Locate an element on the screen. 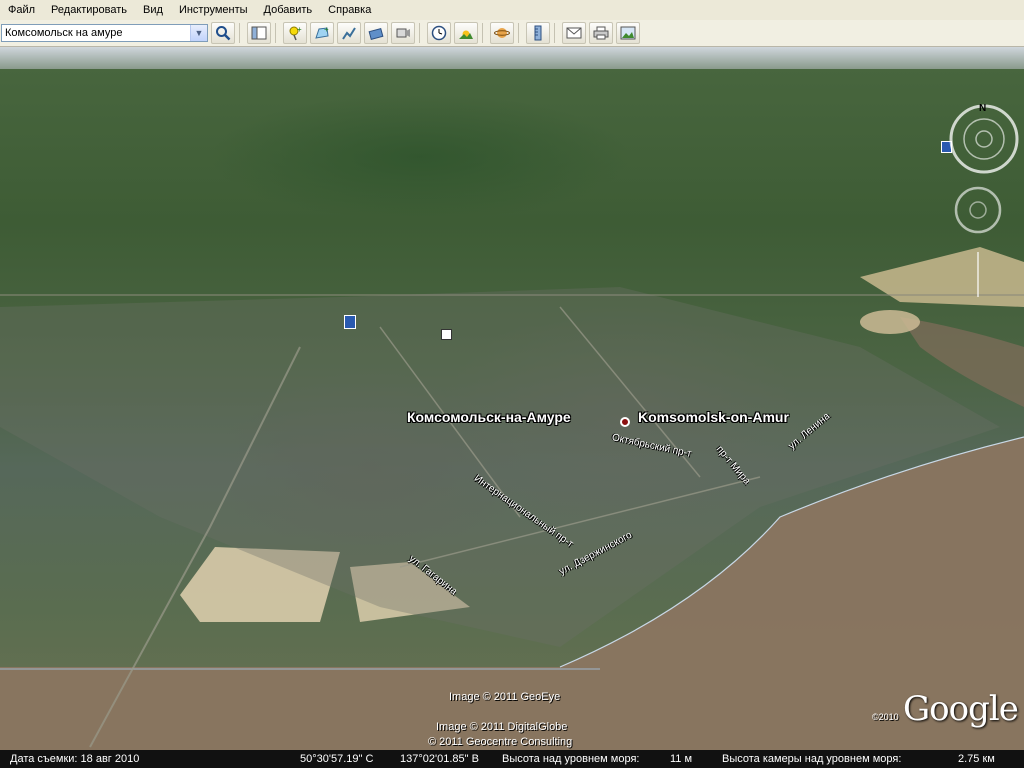 Image resolution: width=1024 pixels, height=768 pixels. planet-icon is located at coordinates (502, 33).